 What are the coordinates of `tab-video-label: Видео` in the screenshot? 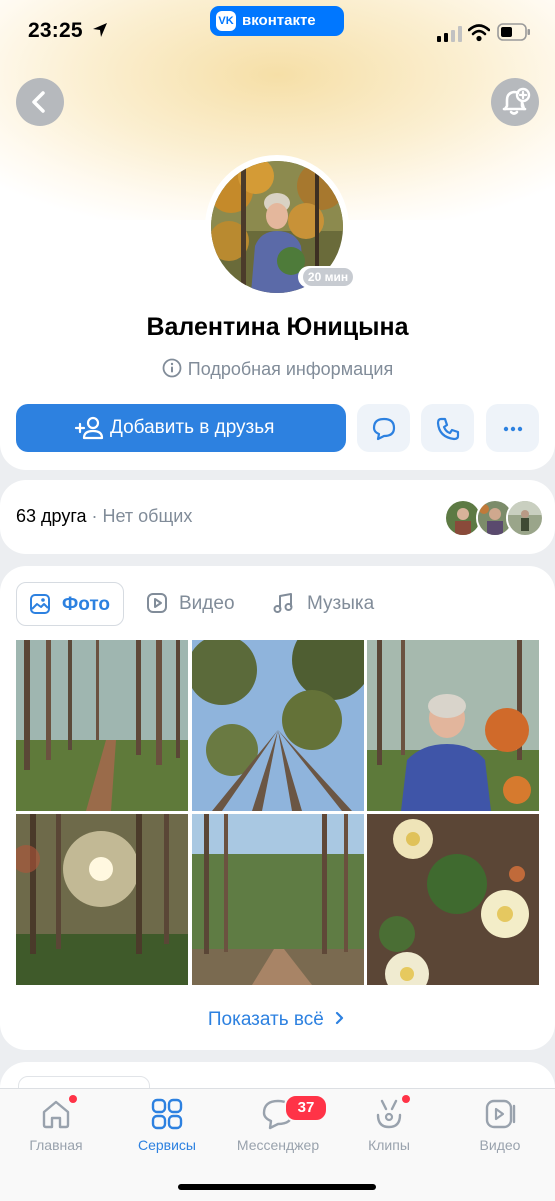 It's located at (207, 603).